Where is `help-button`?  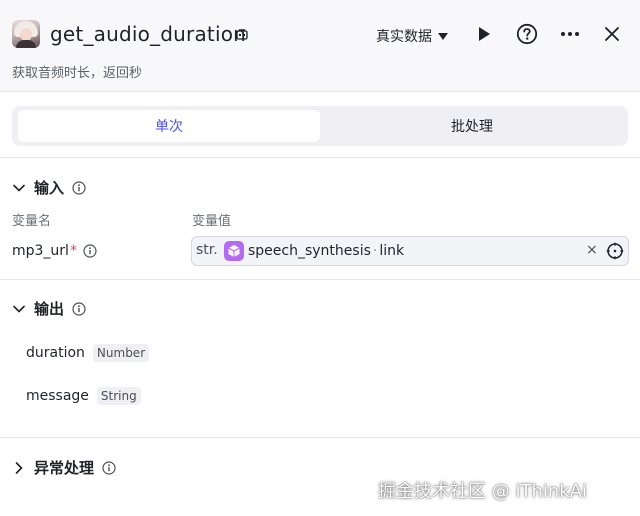
help-button is located at coordinates (527, 34).